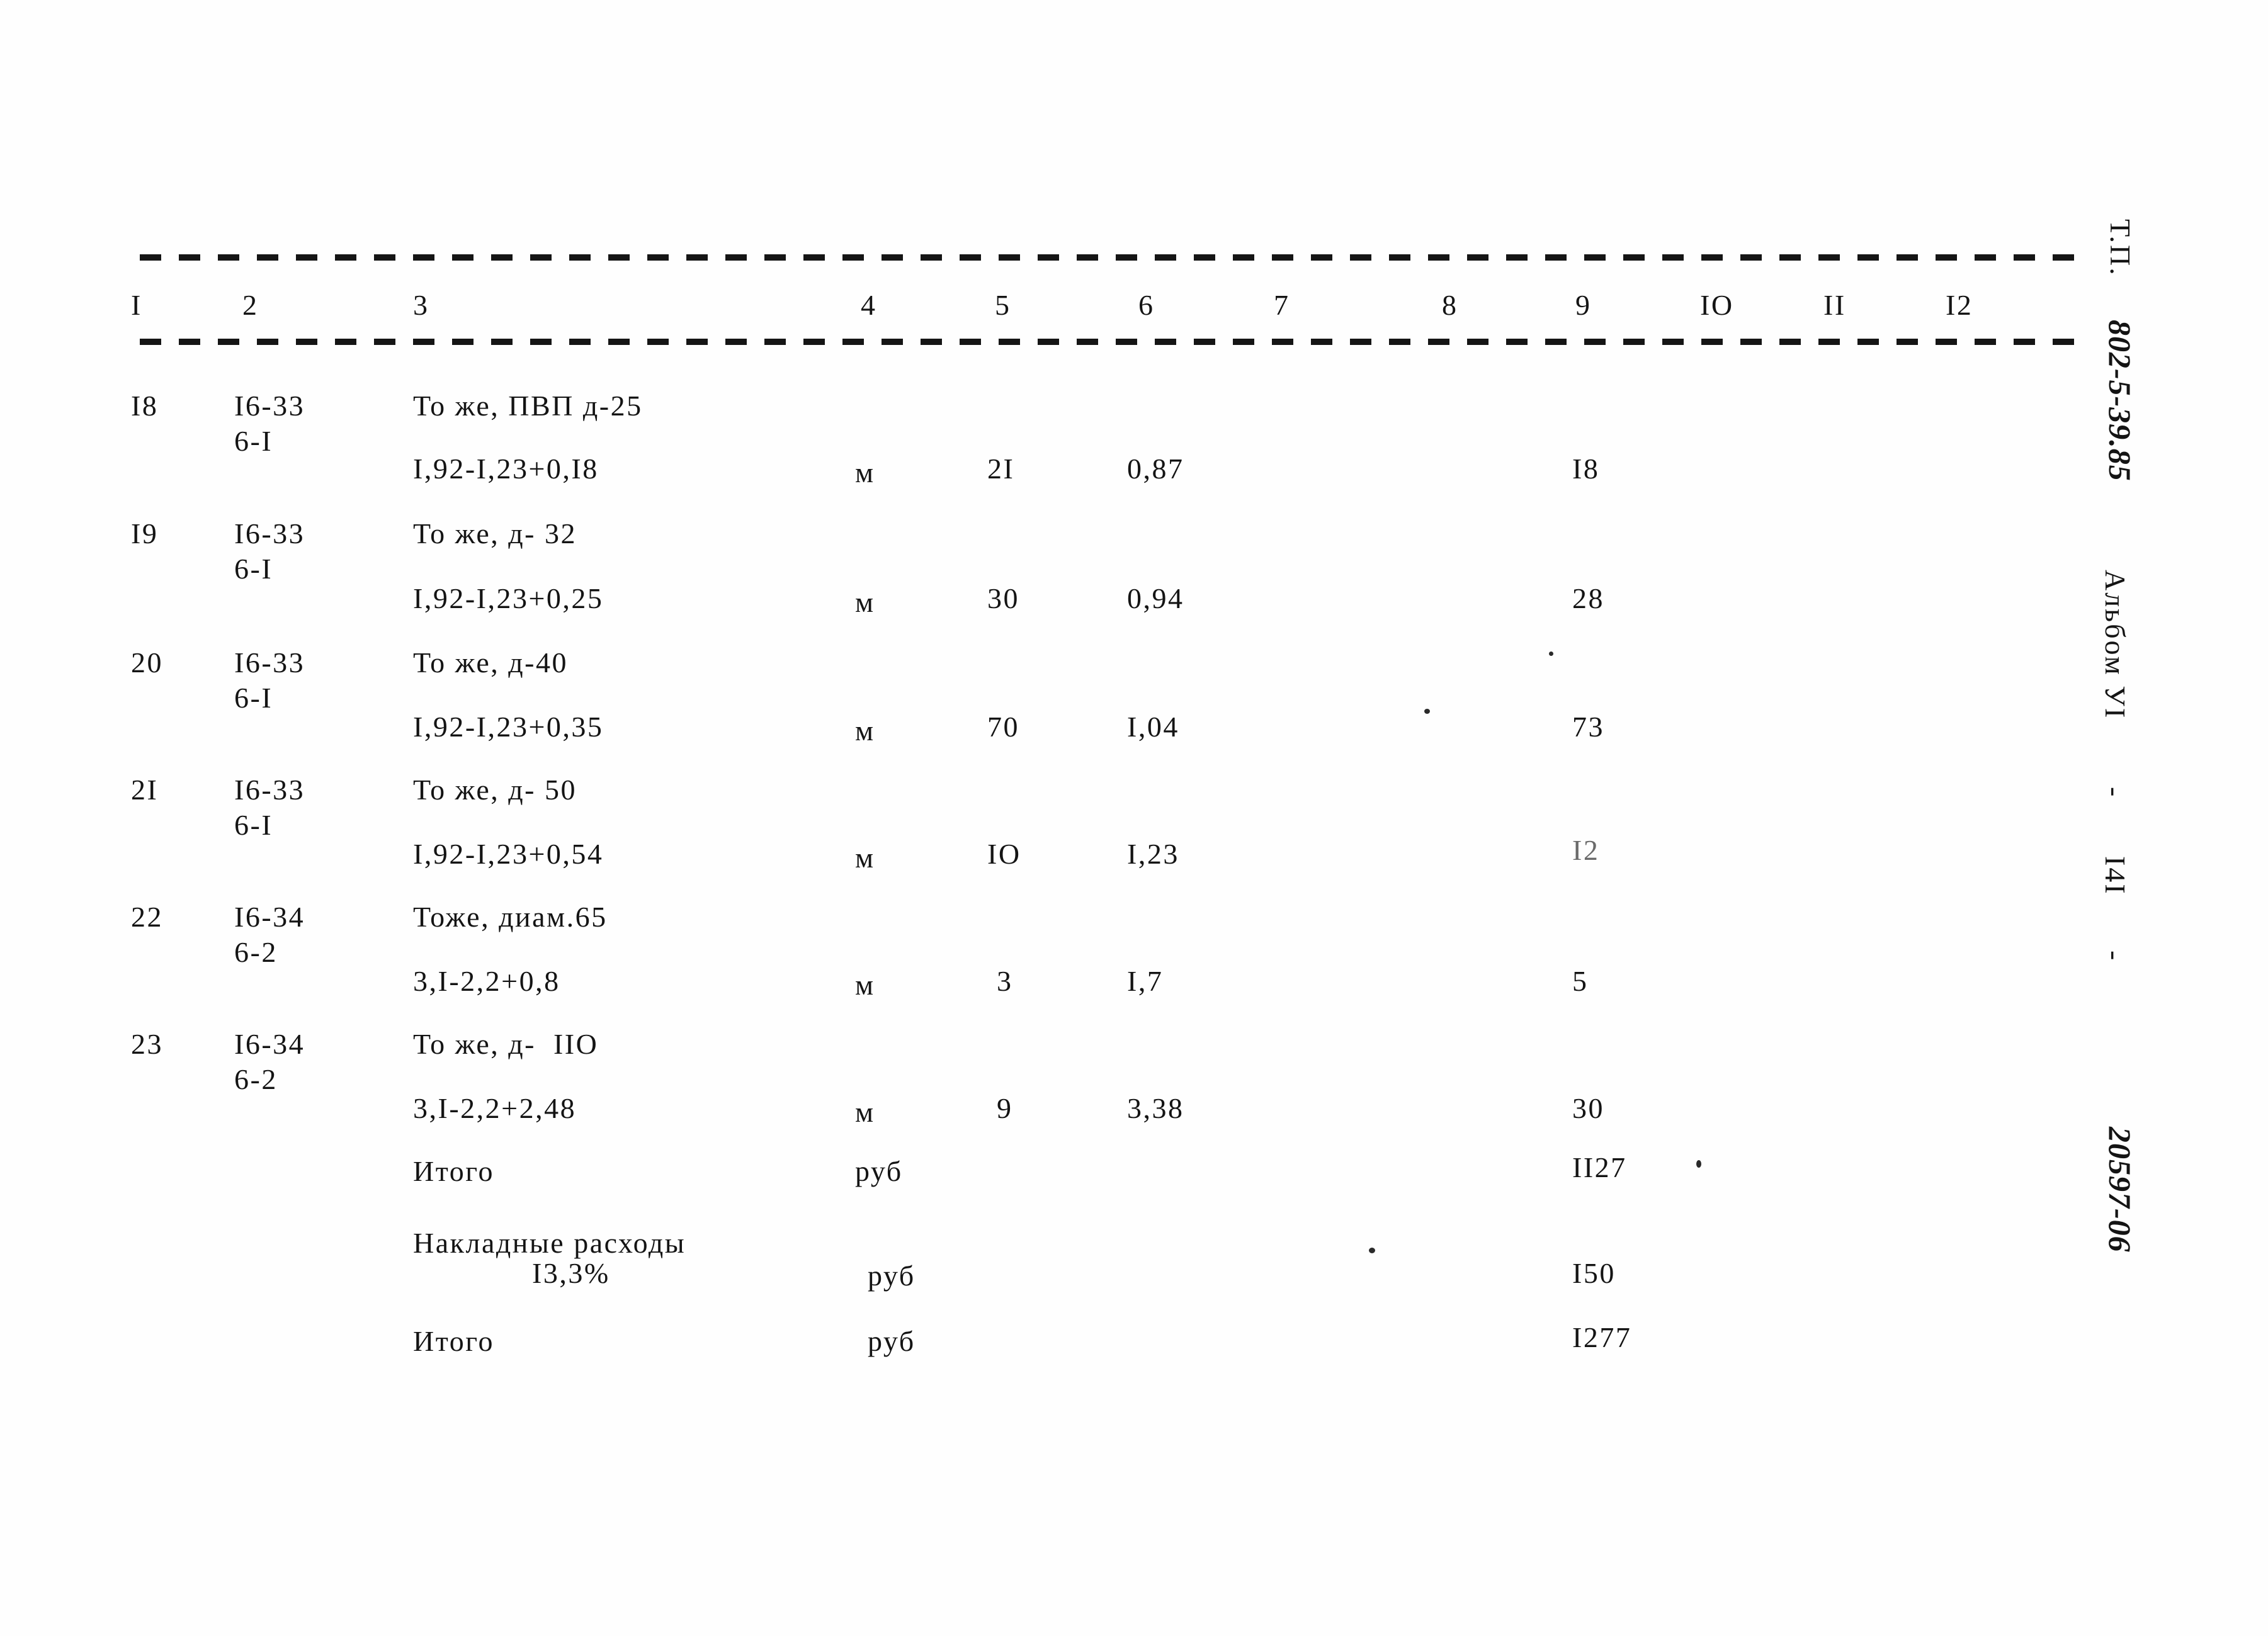 Image resolution: width=2268 pixels, height=1636 pixels. What do you see at coordinates (495, 533) in the screenshot?
I see `table-row-desc: То же, д- 32` at bounding box center [495, 533].